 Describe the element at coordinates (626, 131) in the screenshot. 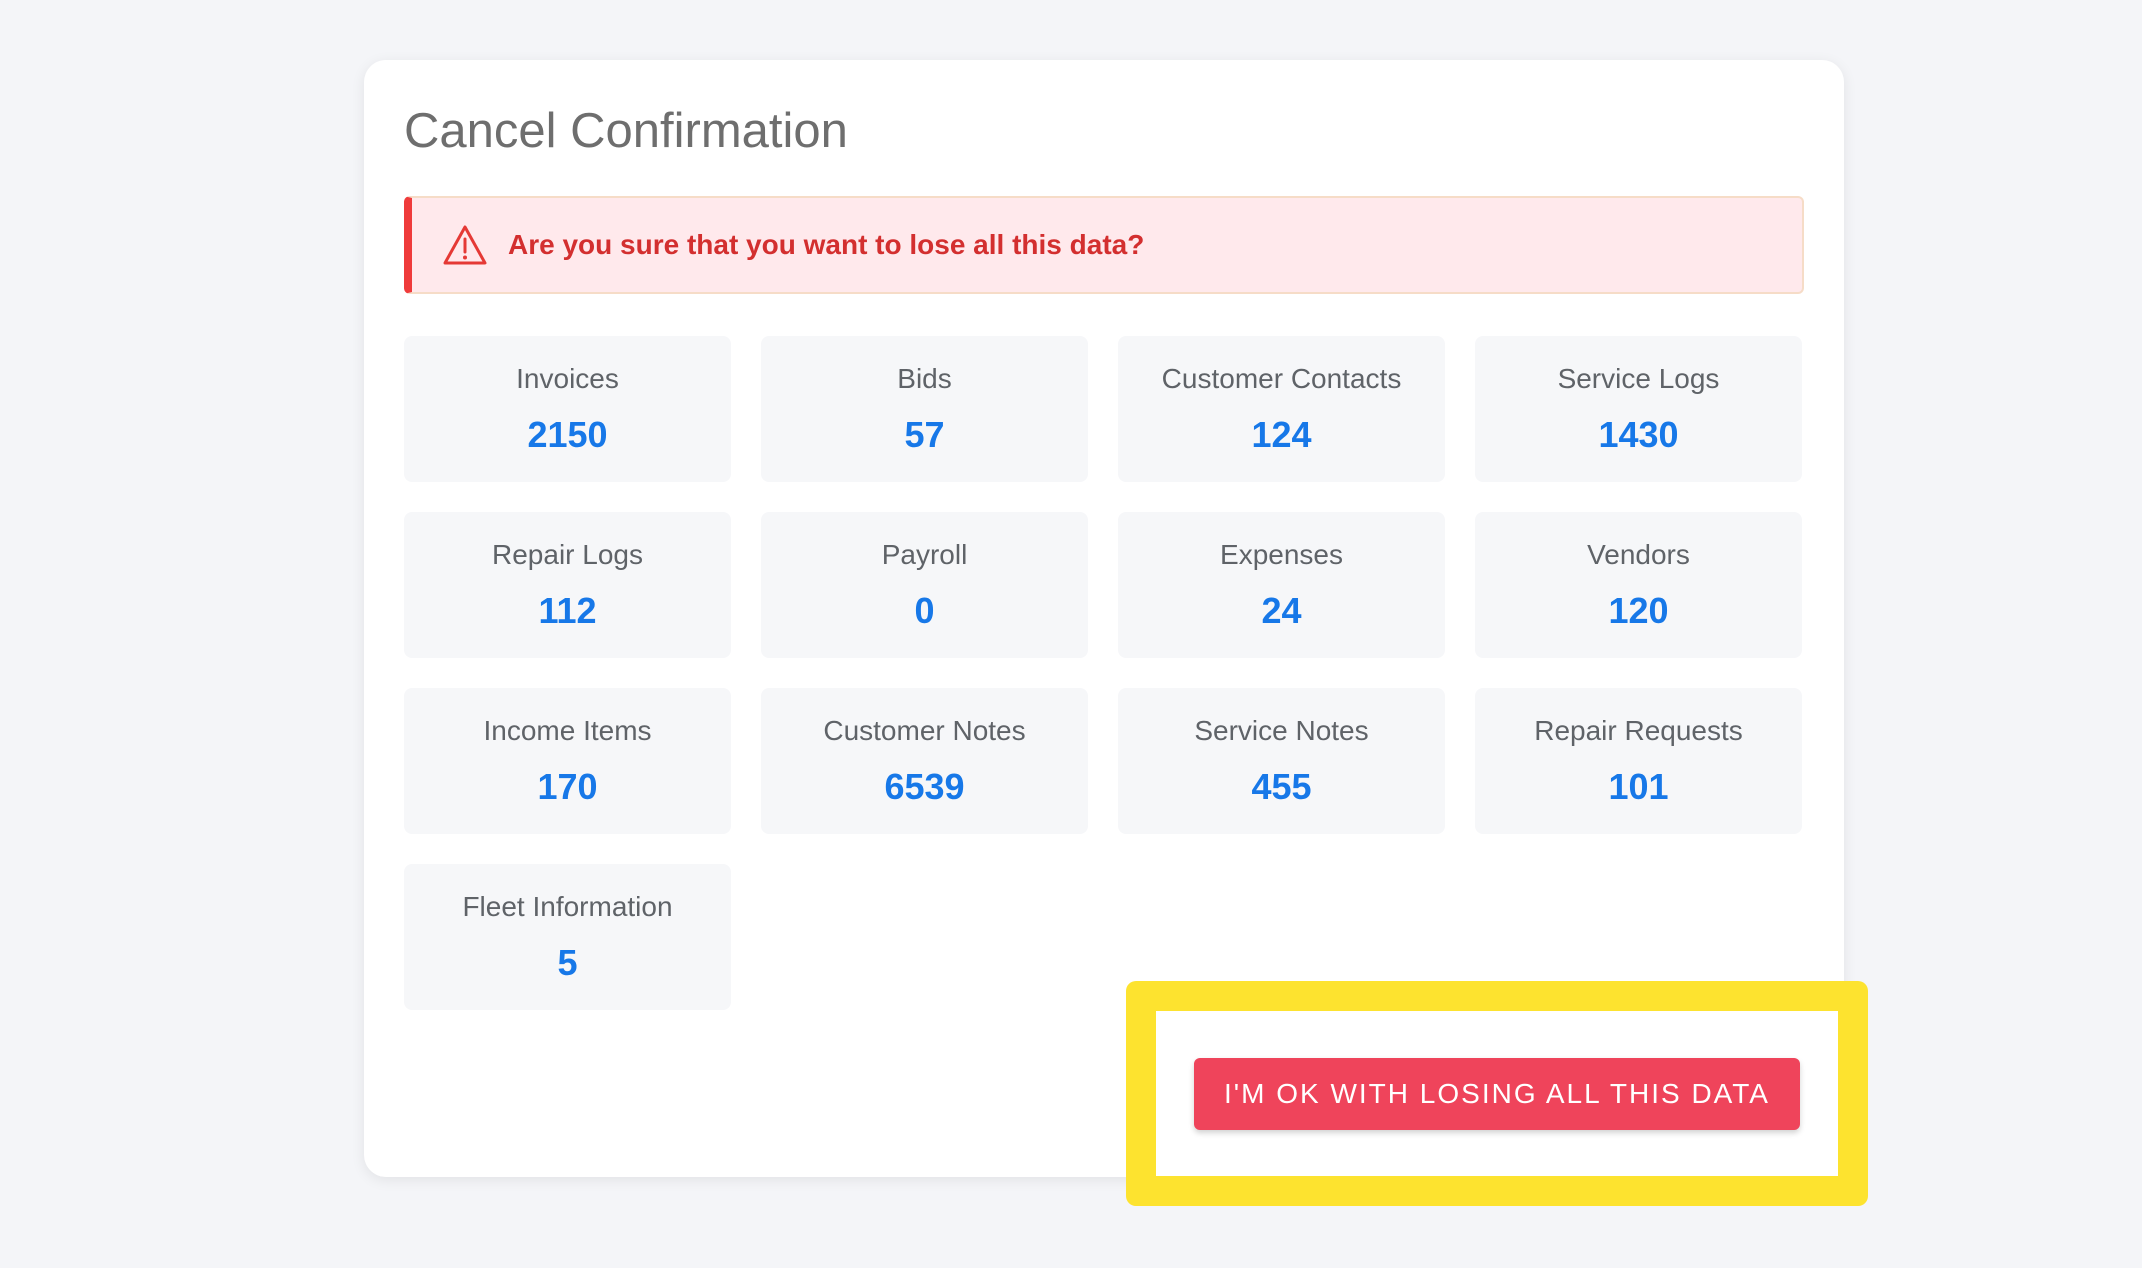

I see `dialog-title: Cancel Confirmation` at that location.